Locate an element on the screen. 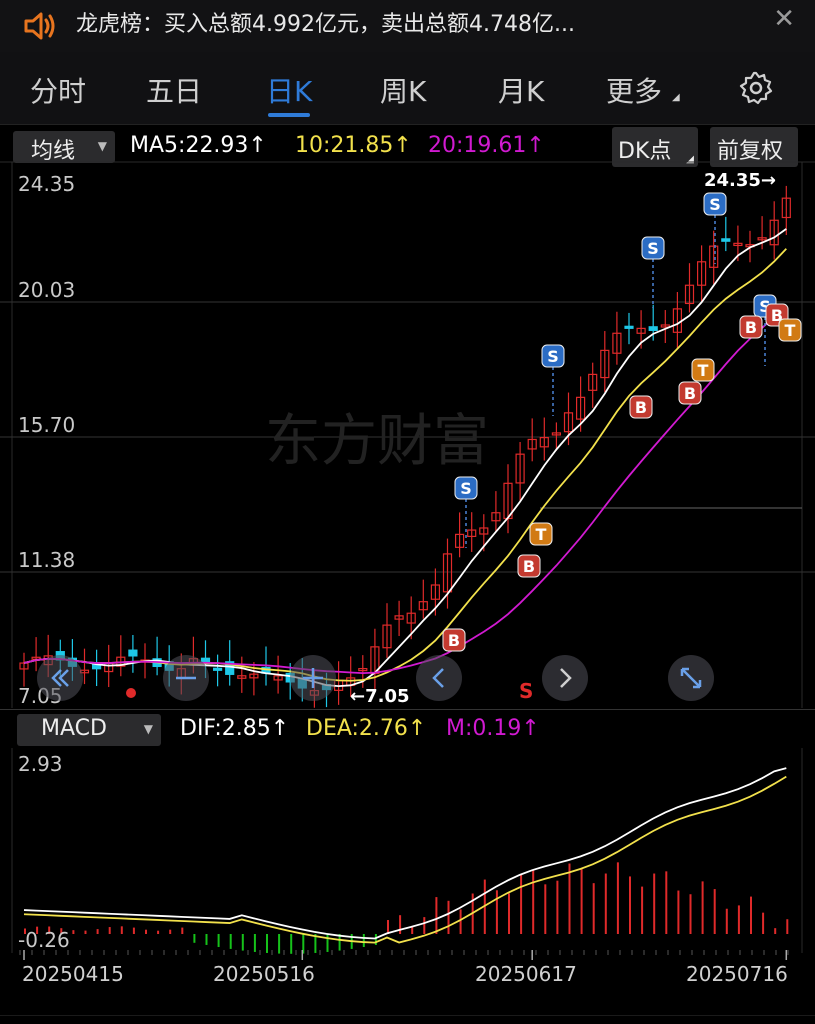 Image resolution: width=815 pixels, height=1024 pixels. macd-axis-label: -0.26 is located at coordinates (44, 940).